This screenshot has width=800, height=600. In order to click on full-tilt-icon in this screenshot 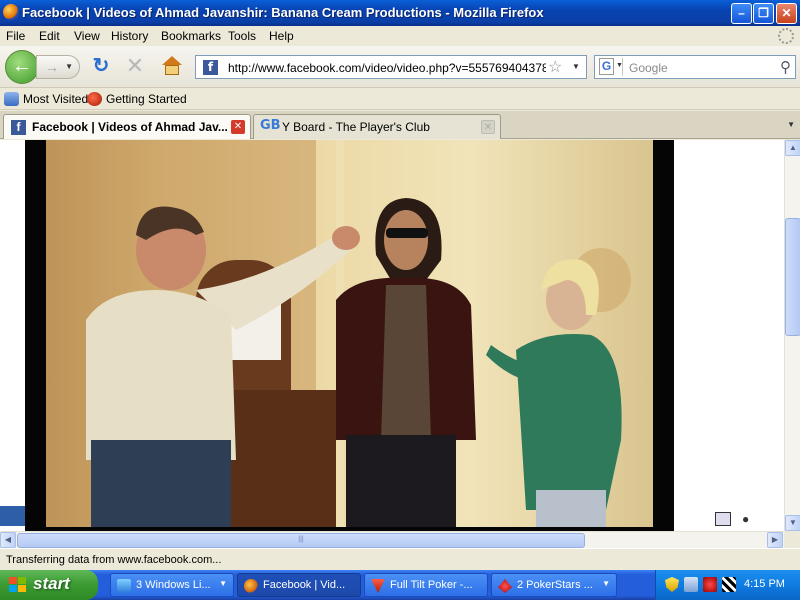, I will do `click(378, 586)`.